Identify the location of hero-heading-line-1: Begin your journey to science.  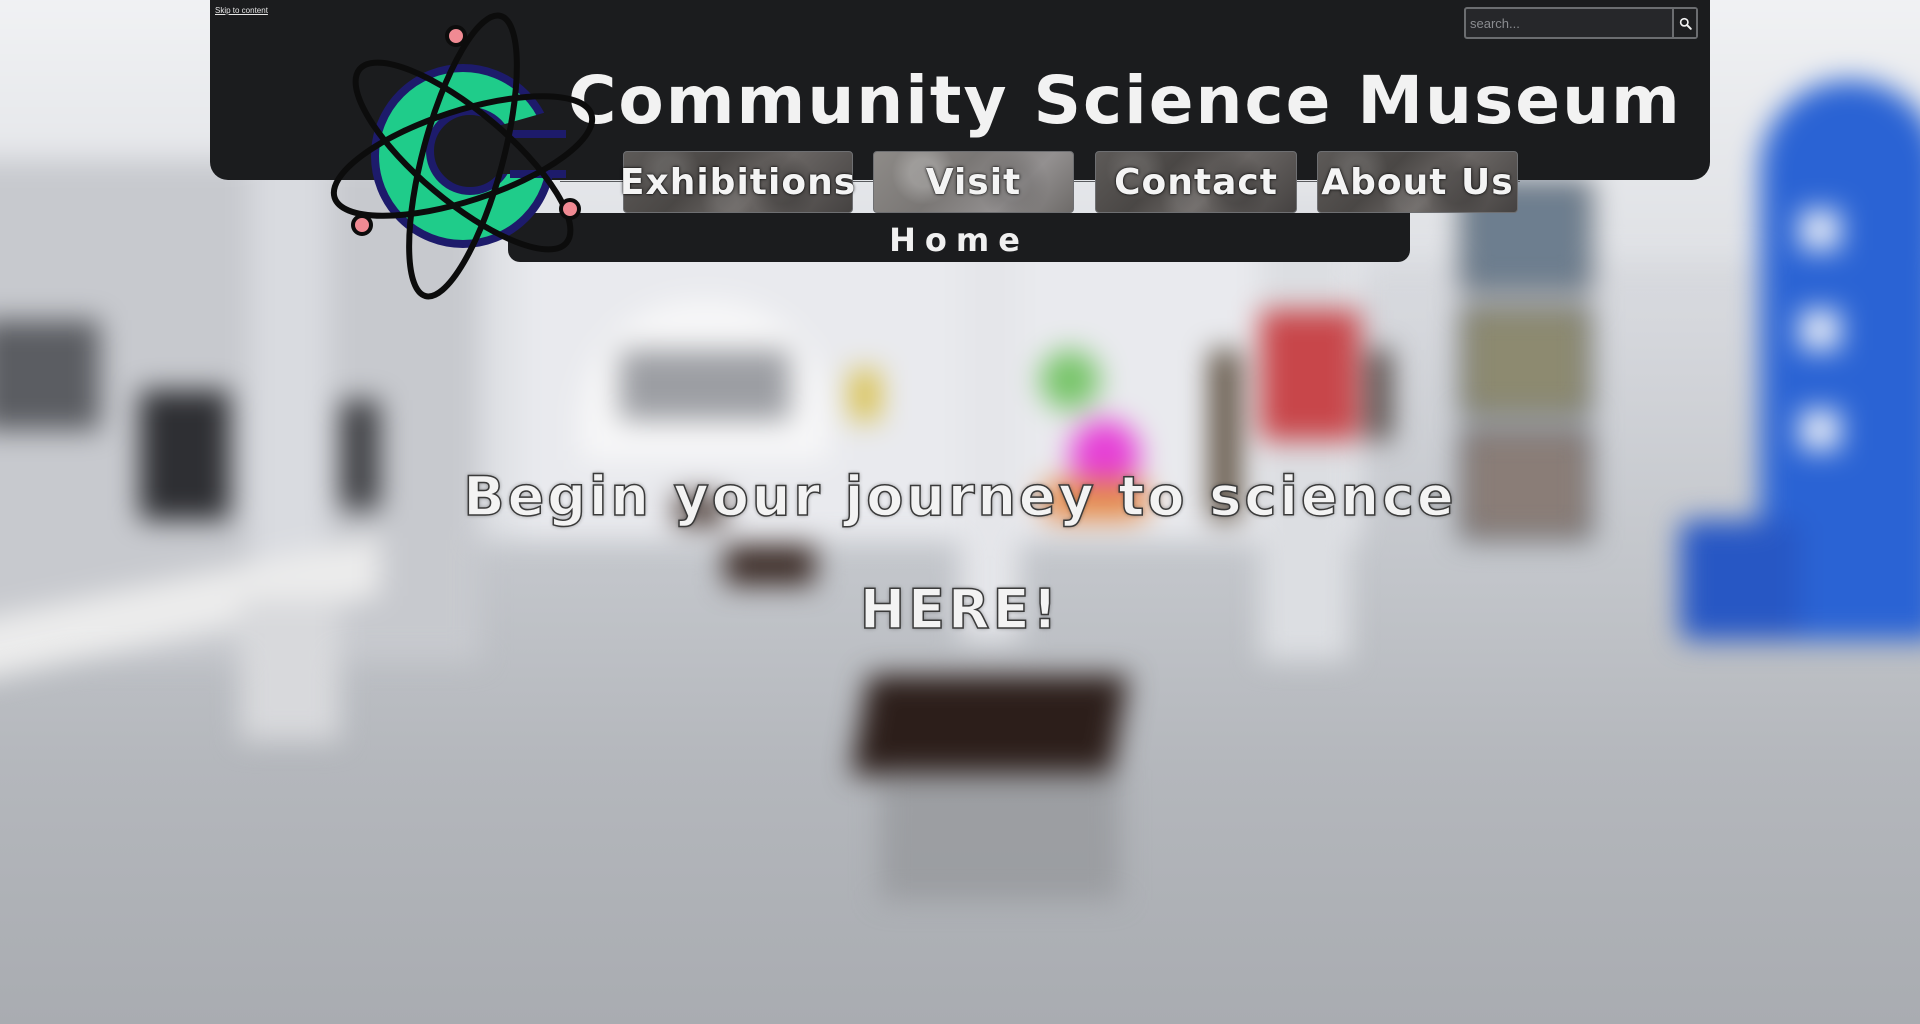
(960, 496).